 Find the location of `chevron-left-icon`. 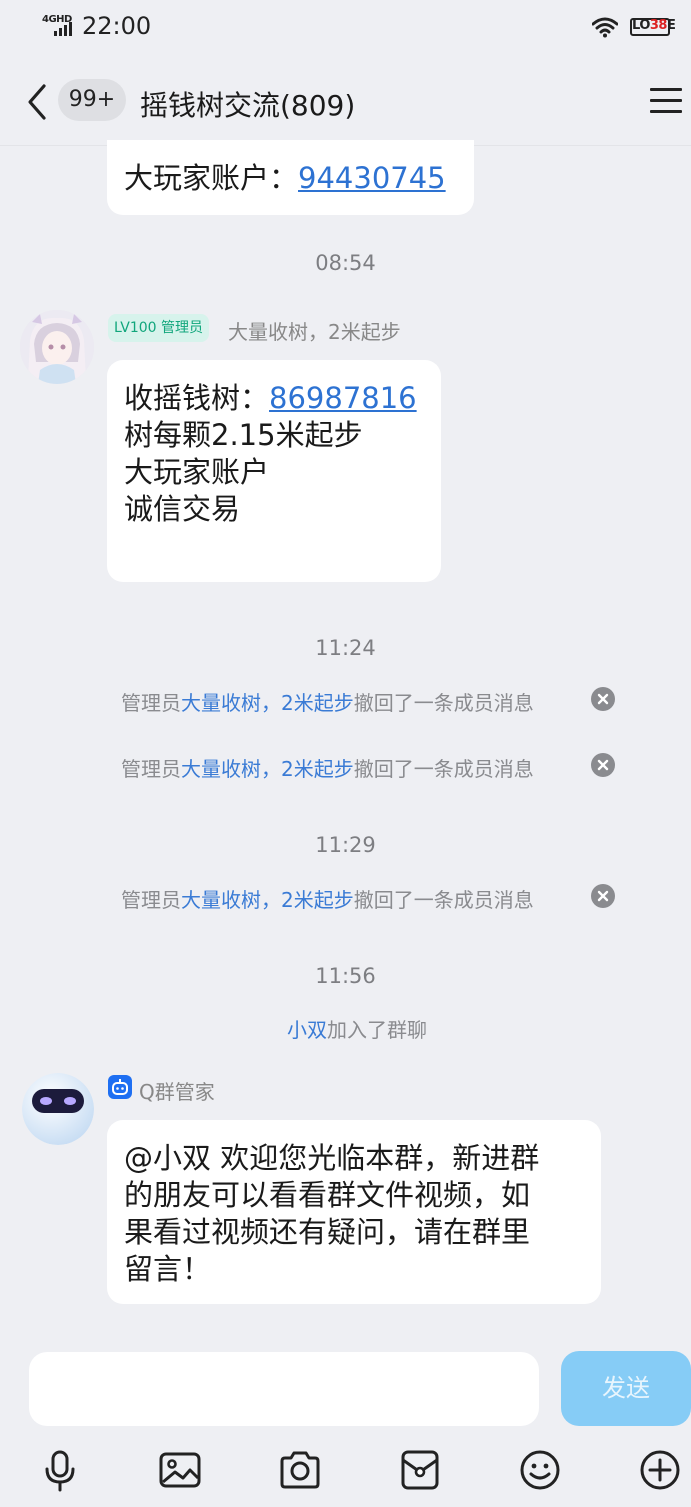

chevron-left-icon is located at coordinates (37, 102).